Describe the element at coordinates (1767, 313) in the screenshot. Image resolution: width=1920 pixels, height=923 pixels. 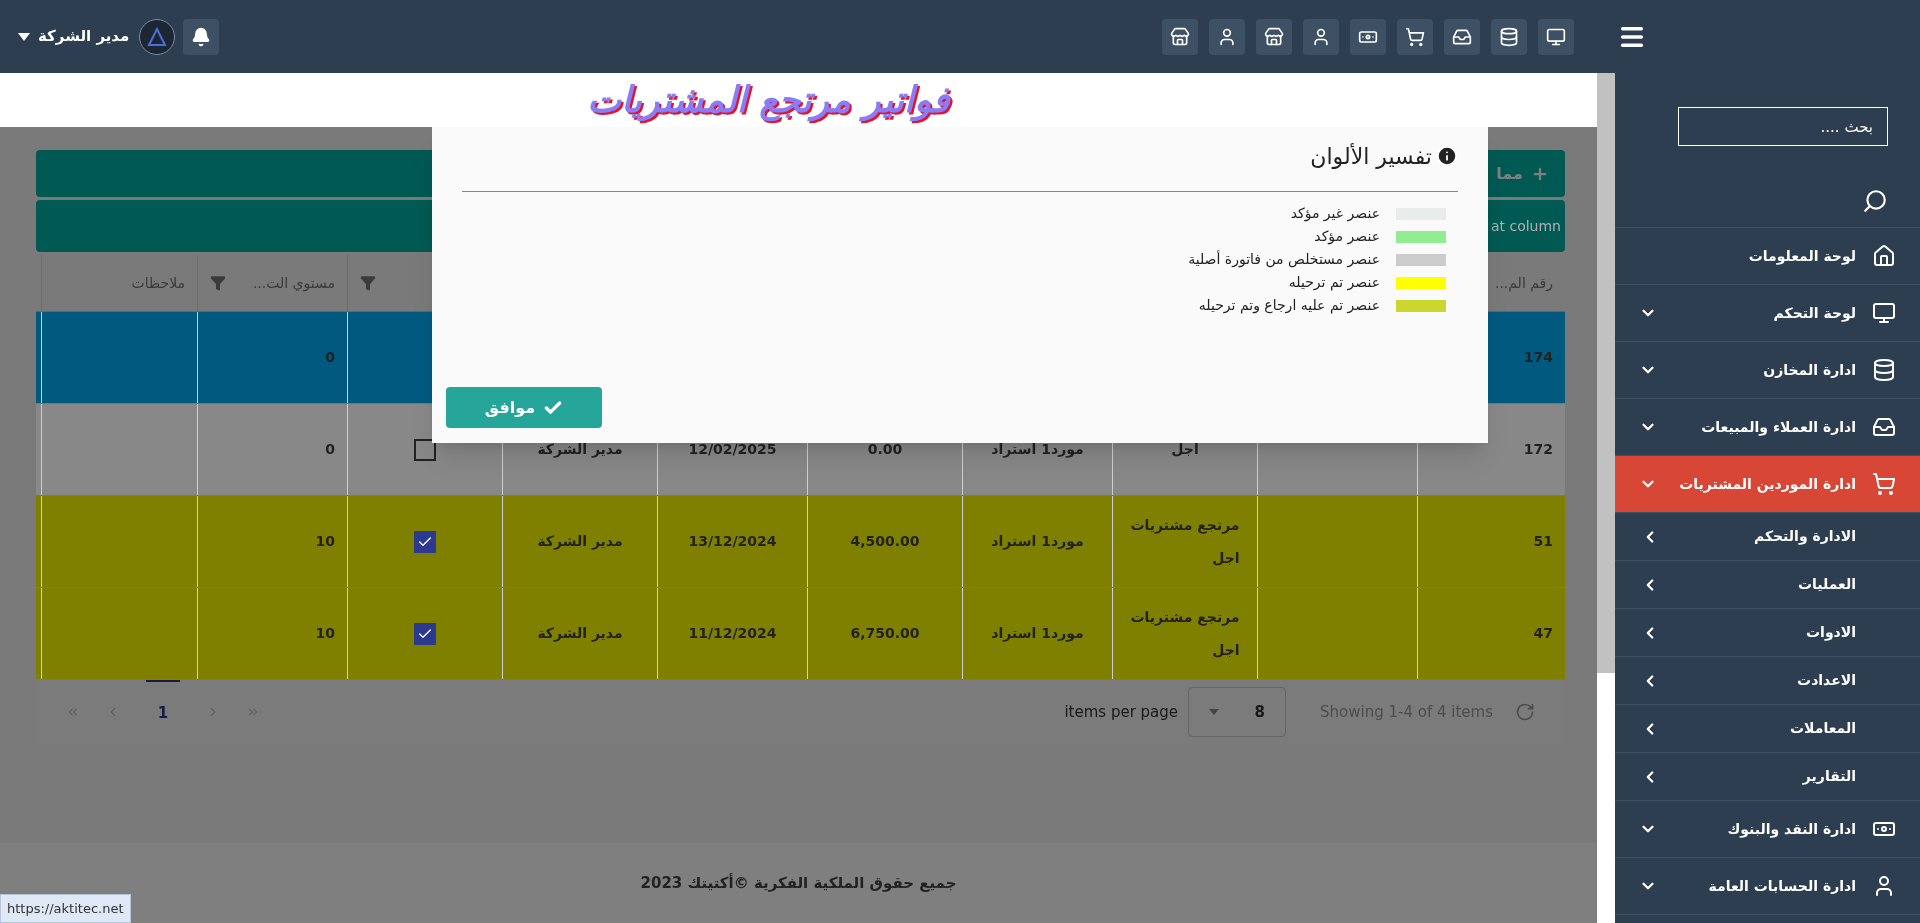
I see `sidebar-item: لوحة التحكم` at that location.